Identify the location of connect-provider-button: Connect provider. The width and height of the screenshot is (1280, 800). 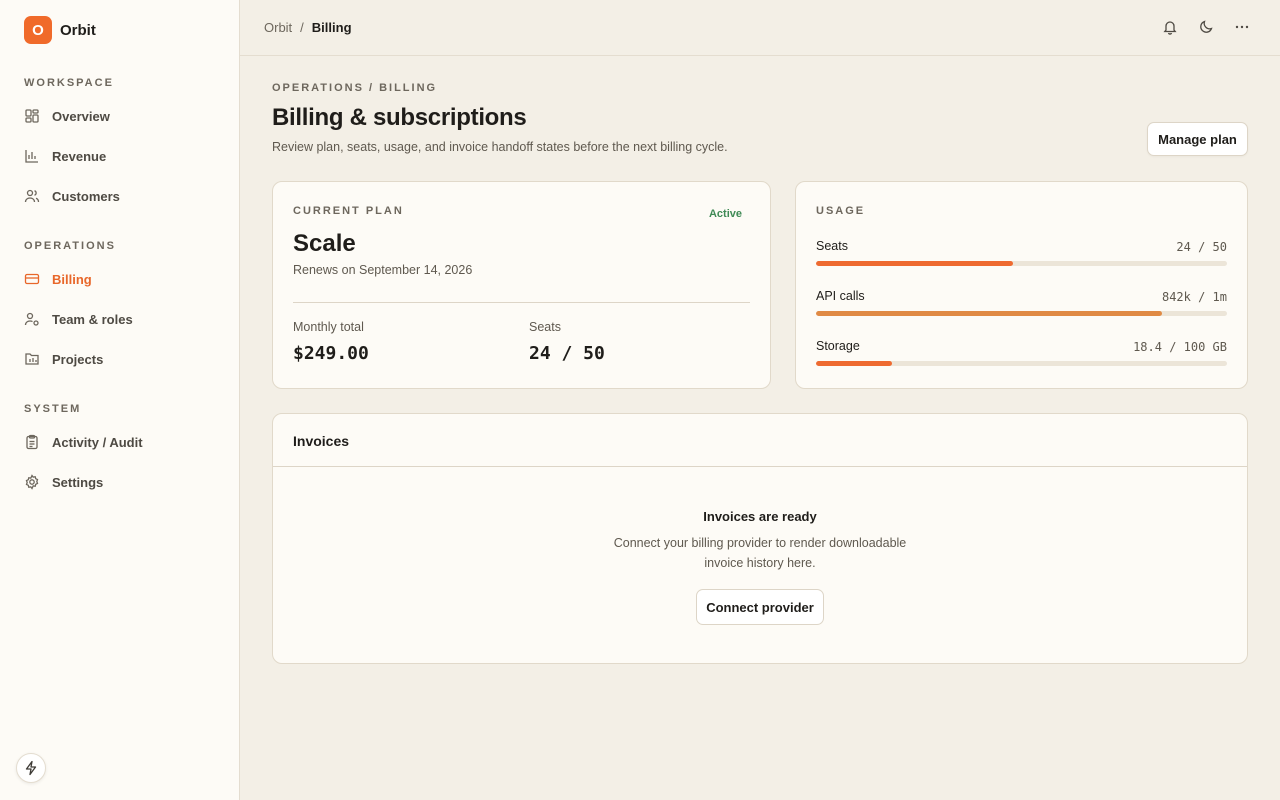
(760, 607).